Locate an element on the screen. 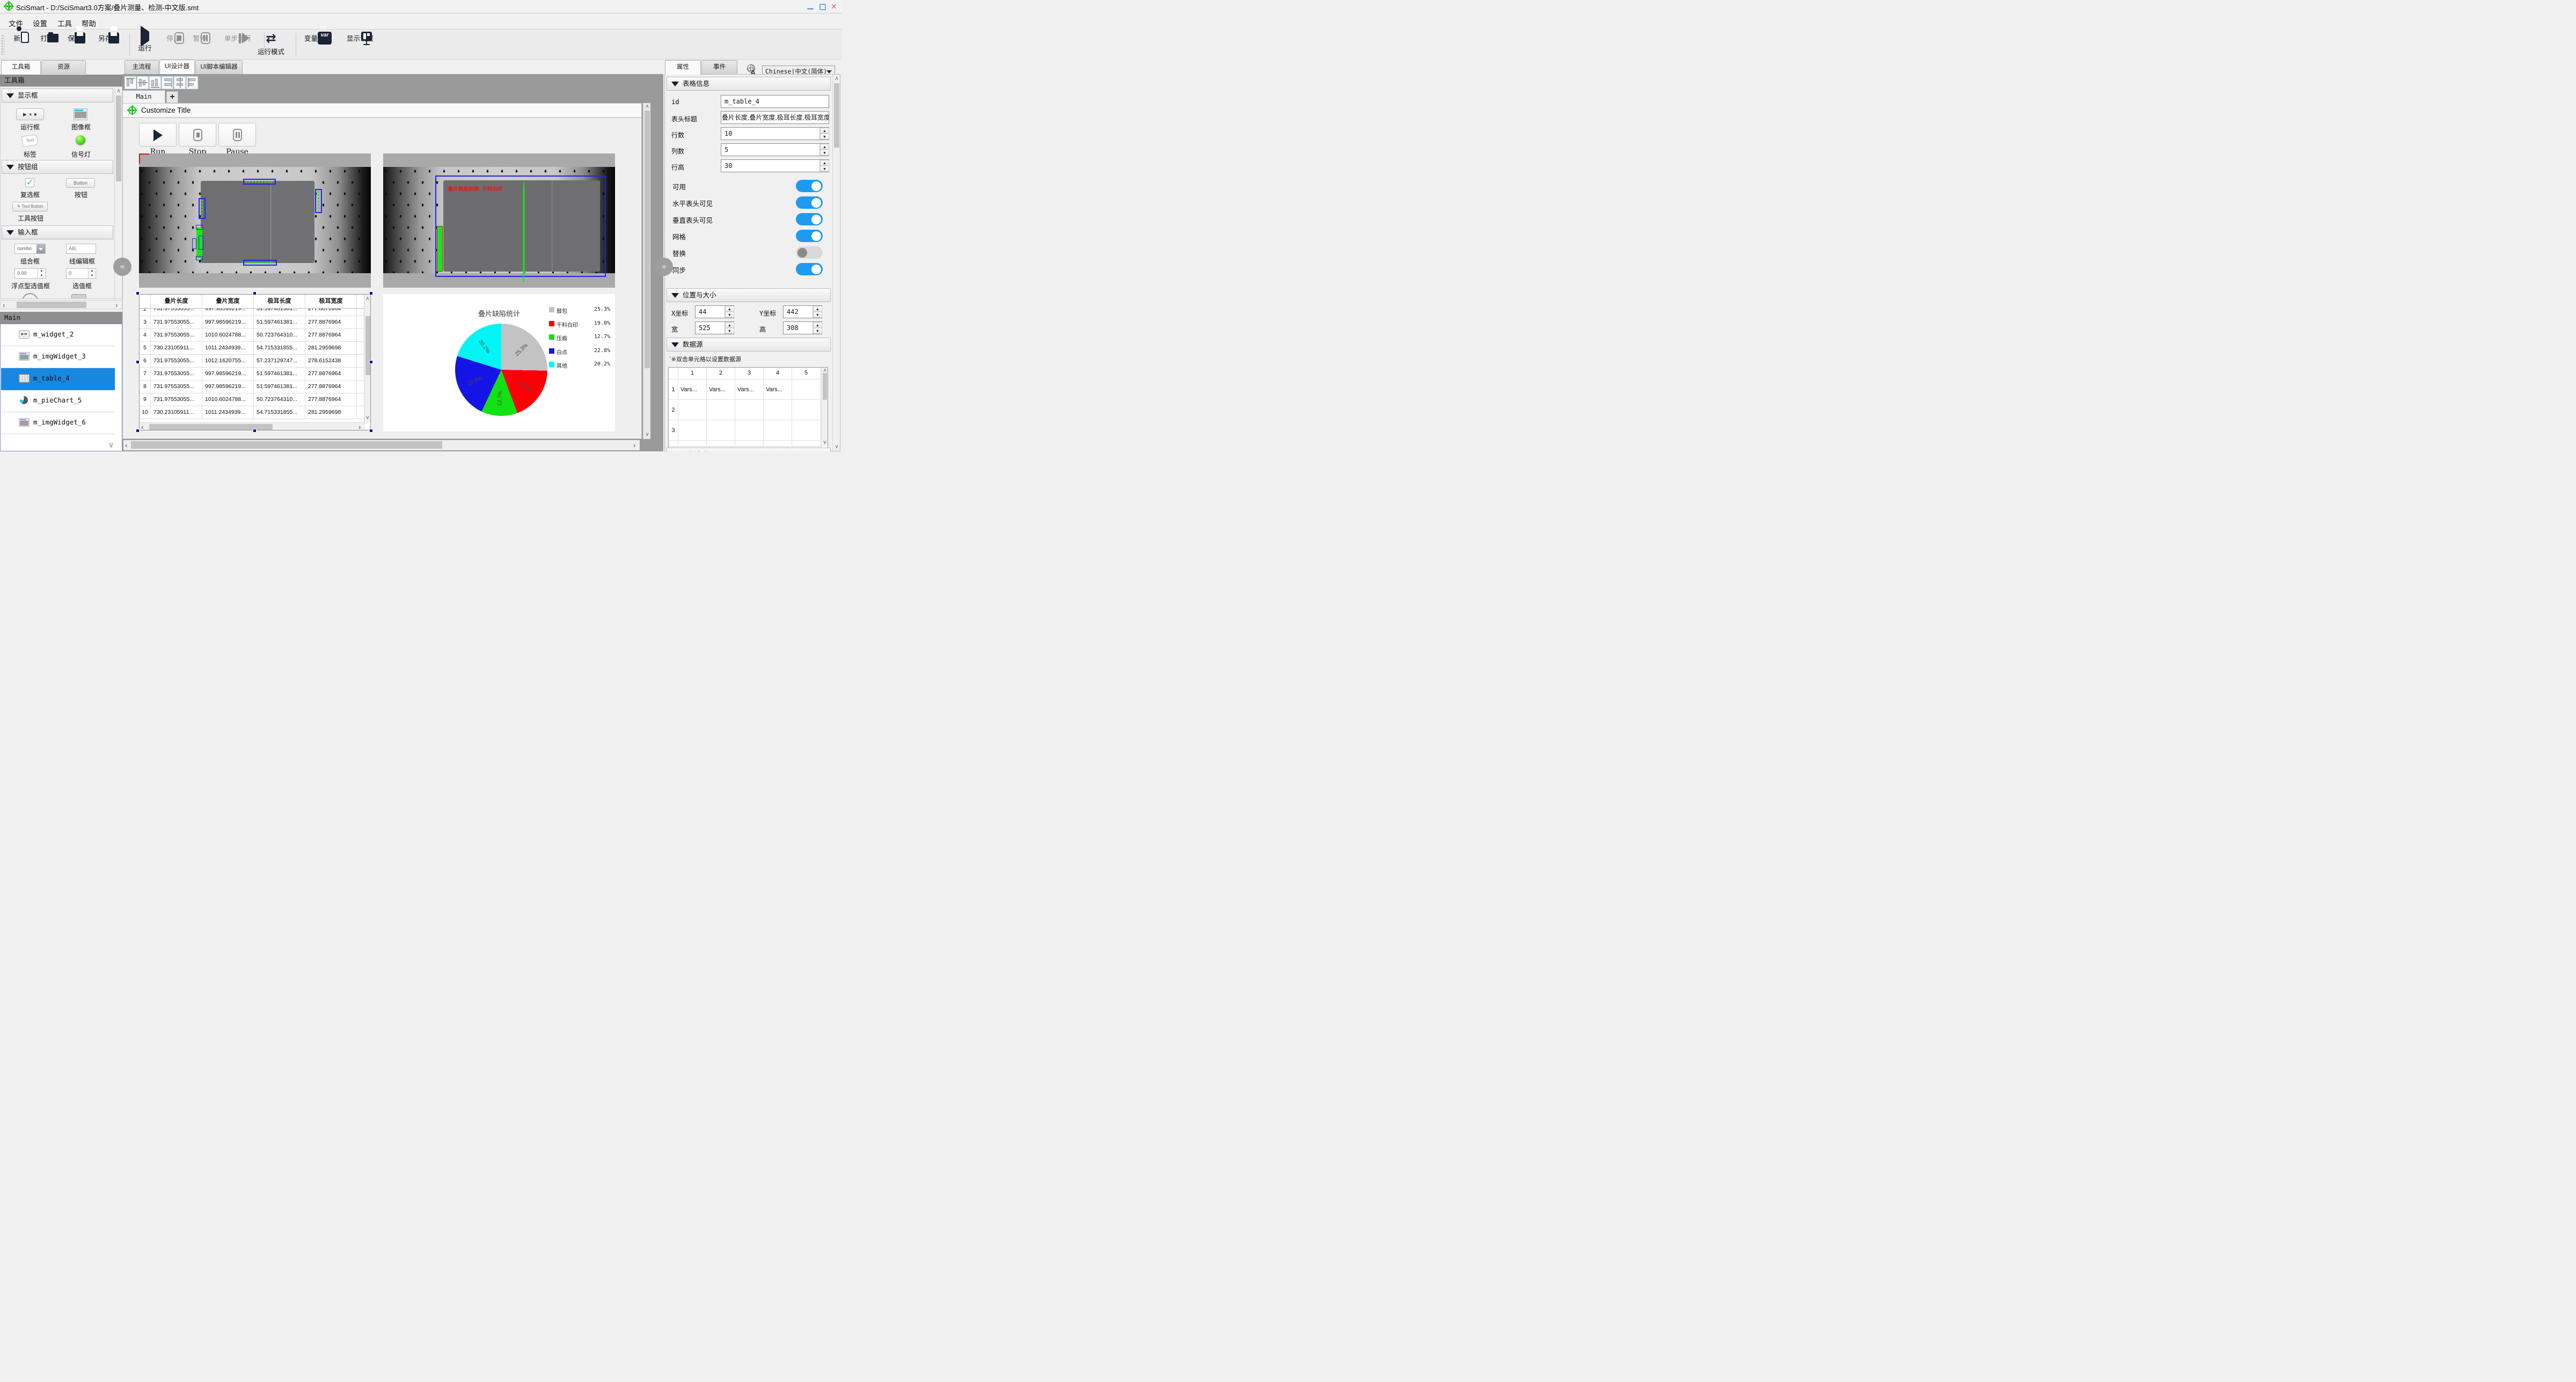  table-hscrollbar: ‹ › is located at coordinates (252, 426).